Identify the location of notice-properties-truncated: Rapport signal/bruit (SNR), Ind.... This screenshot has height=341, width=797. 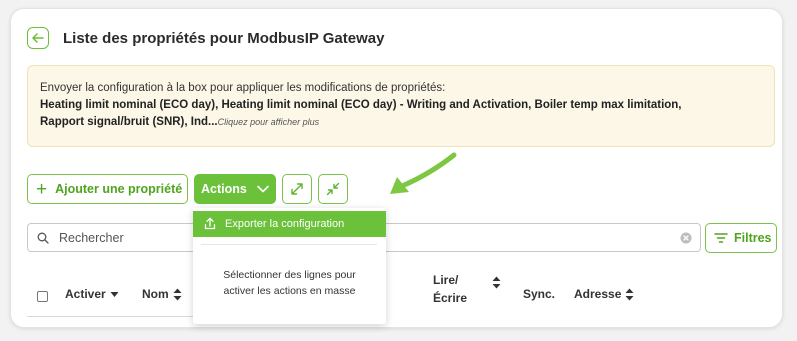
(129, 122).